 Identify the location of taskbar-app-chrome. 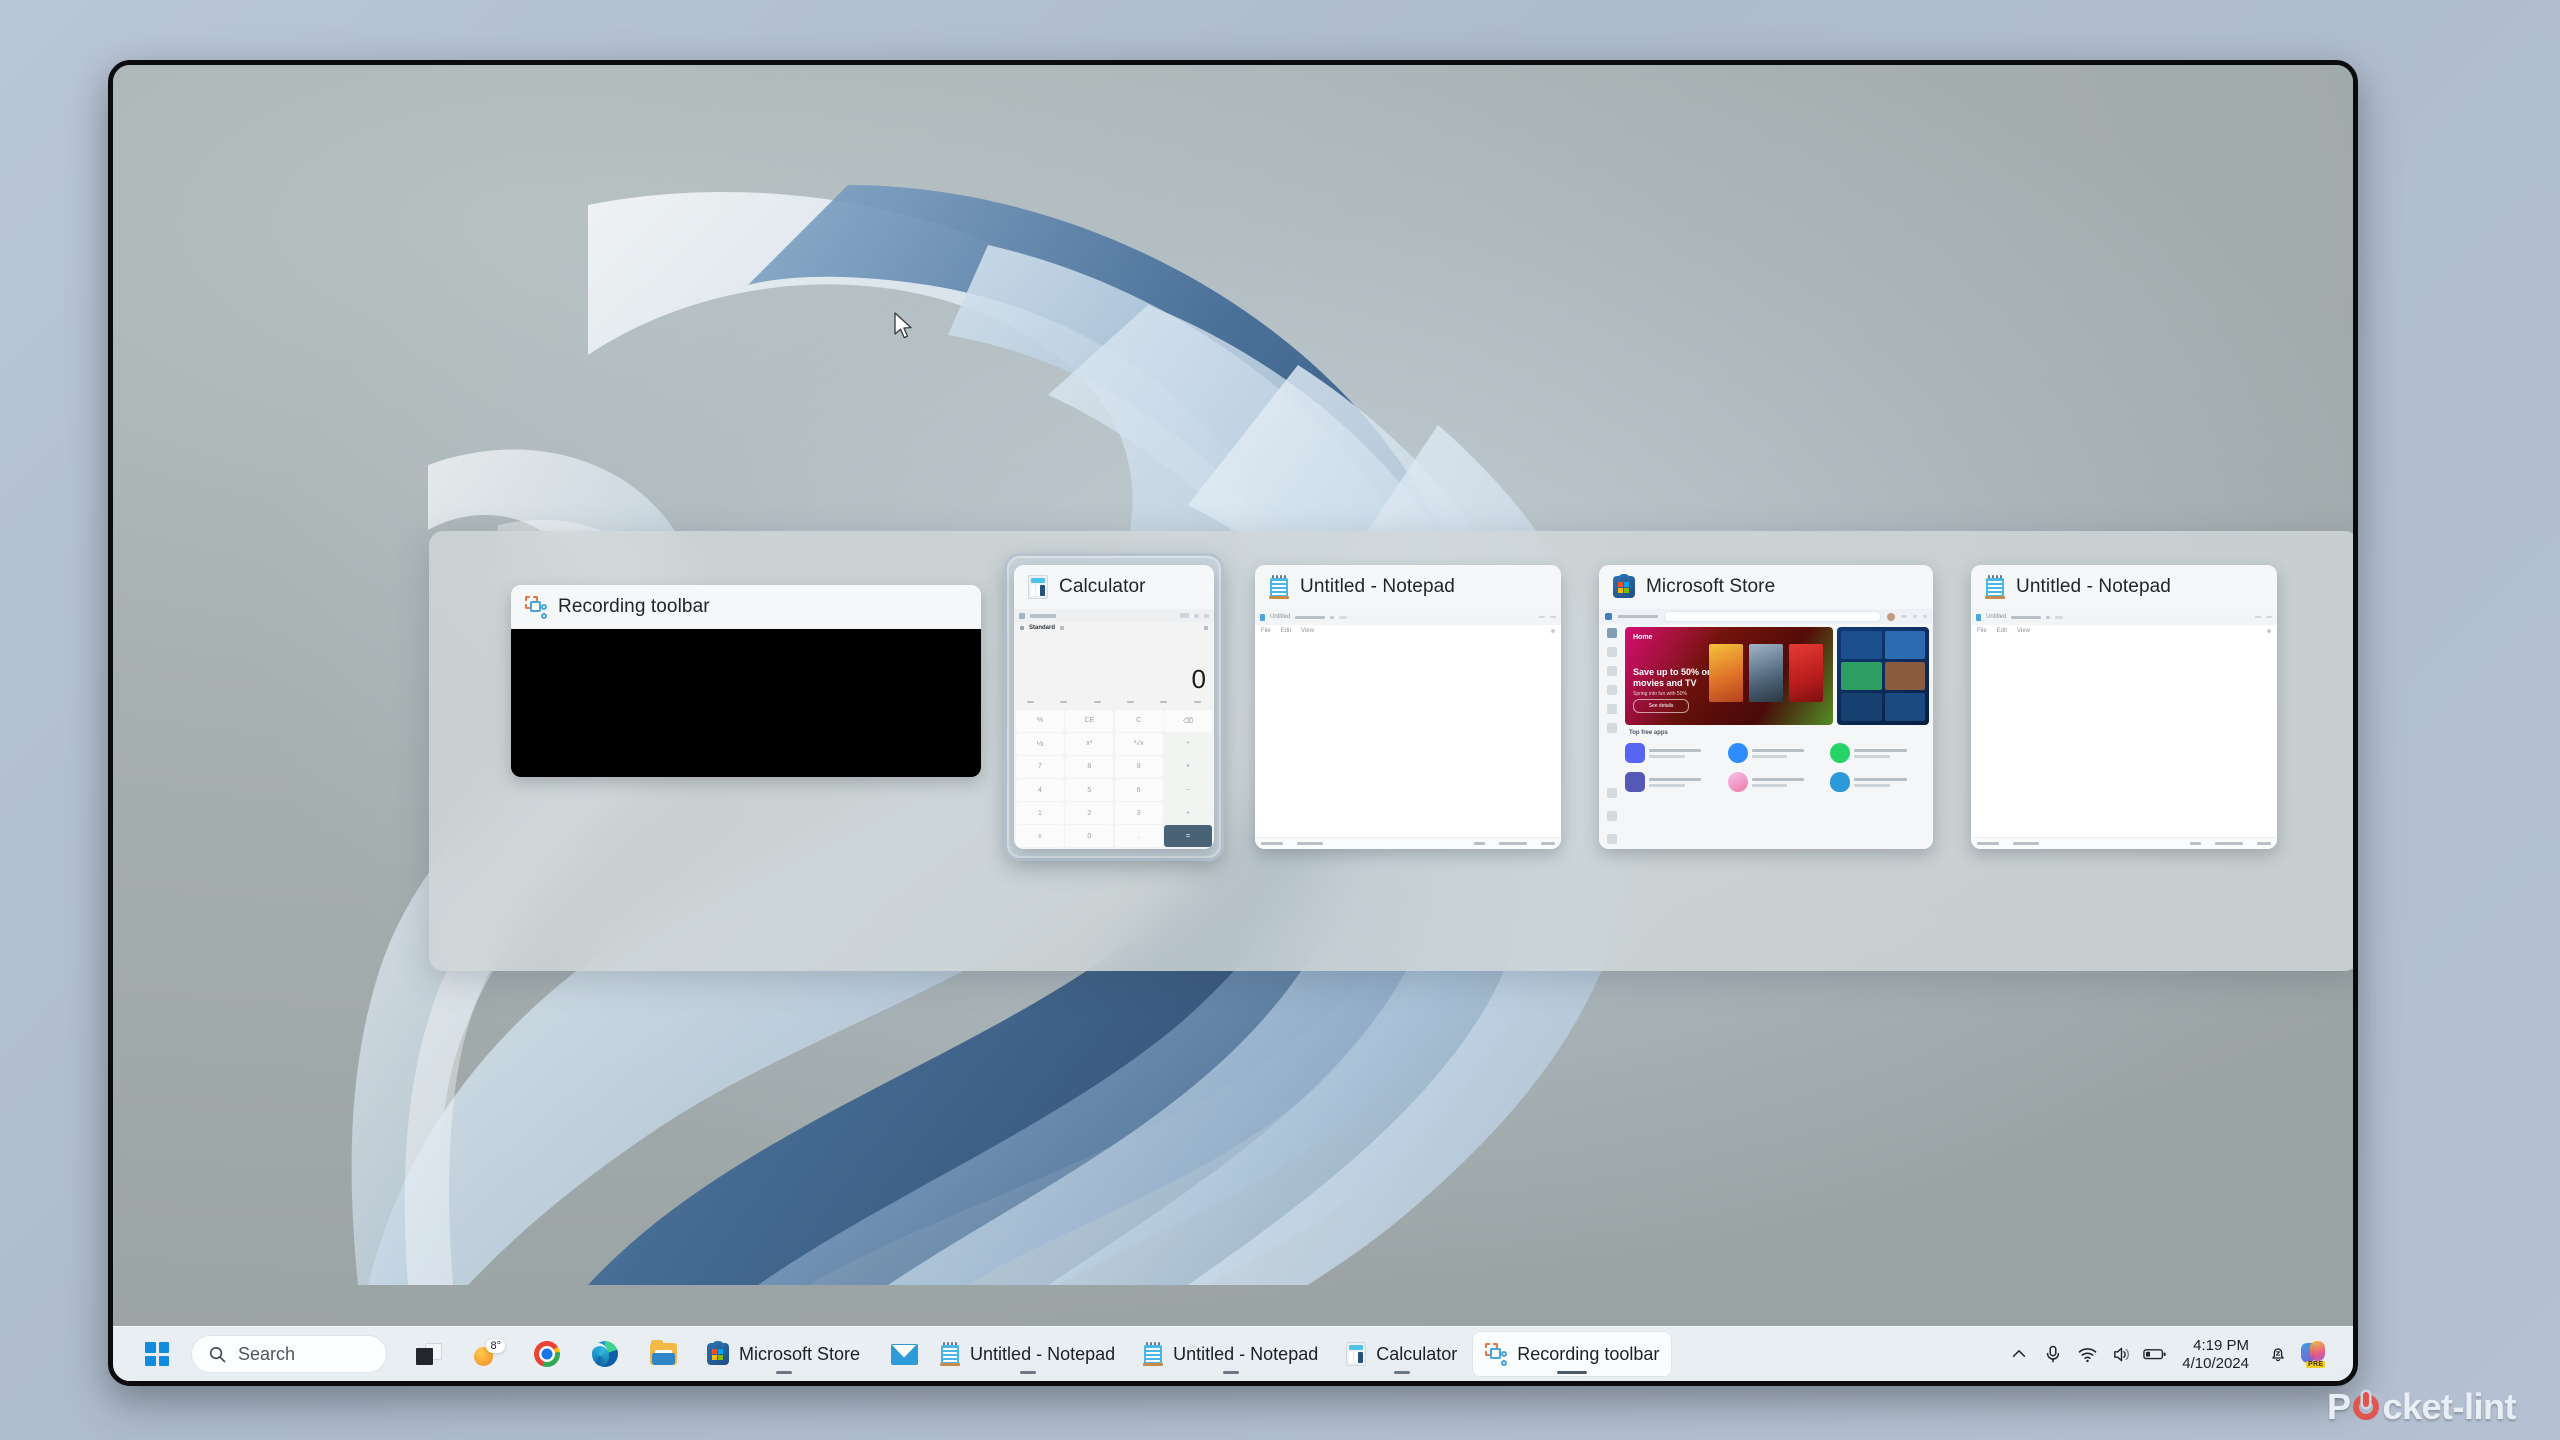
(547, 1354).